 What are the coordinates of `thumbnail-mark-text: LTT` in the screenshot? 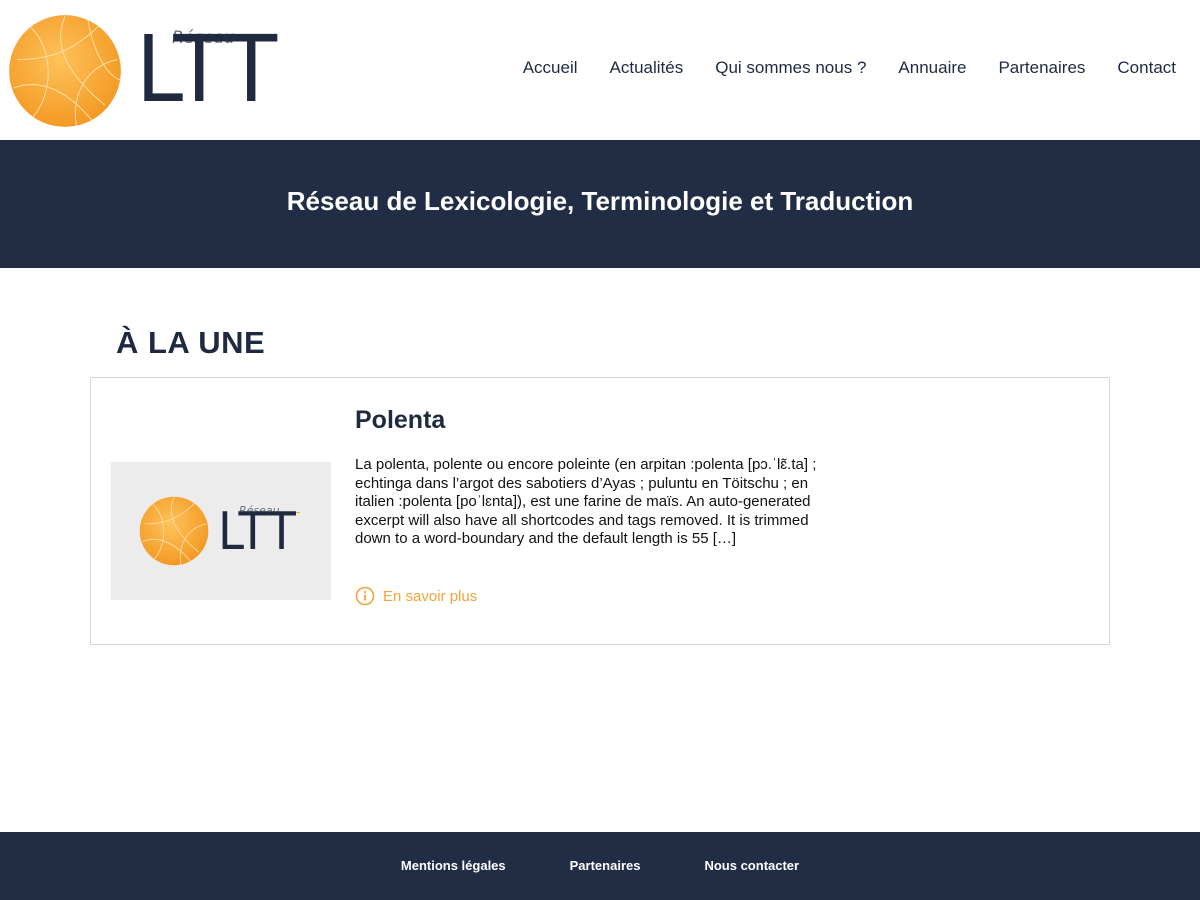 It's located at (257, 532).